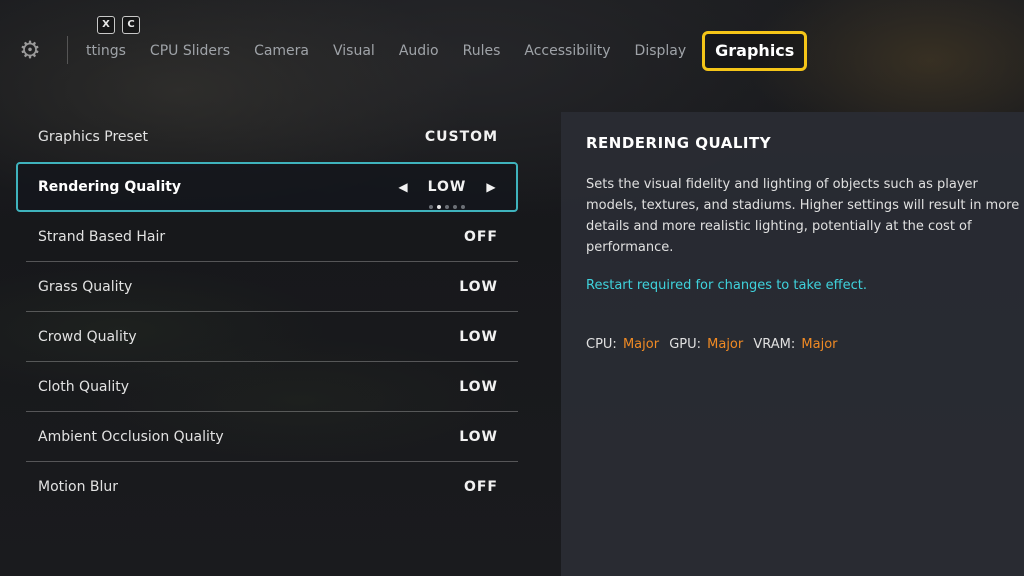 Image resolution: width=1024 pixels, height=576 pixels. What do you see at coordinates (661, 51) in the screenshot?
I see `tab-display: Display` at bounding box center [661, 51].